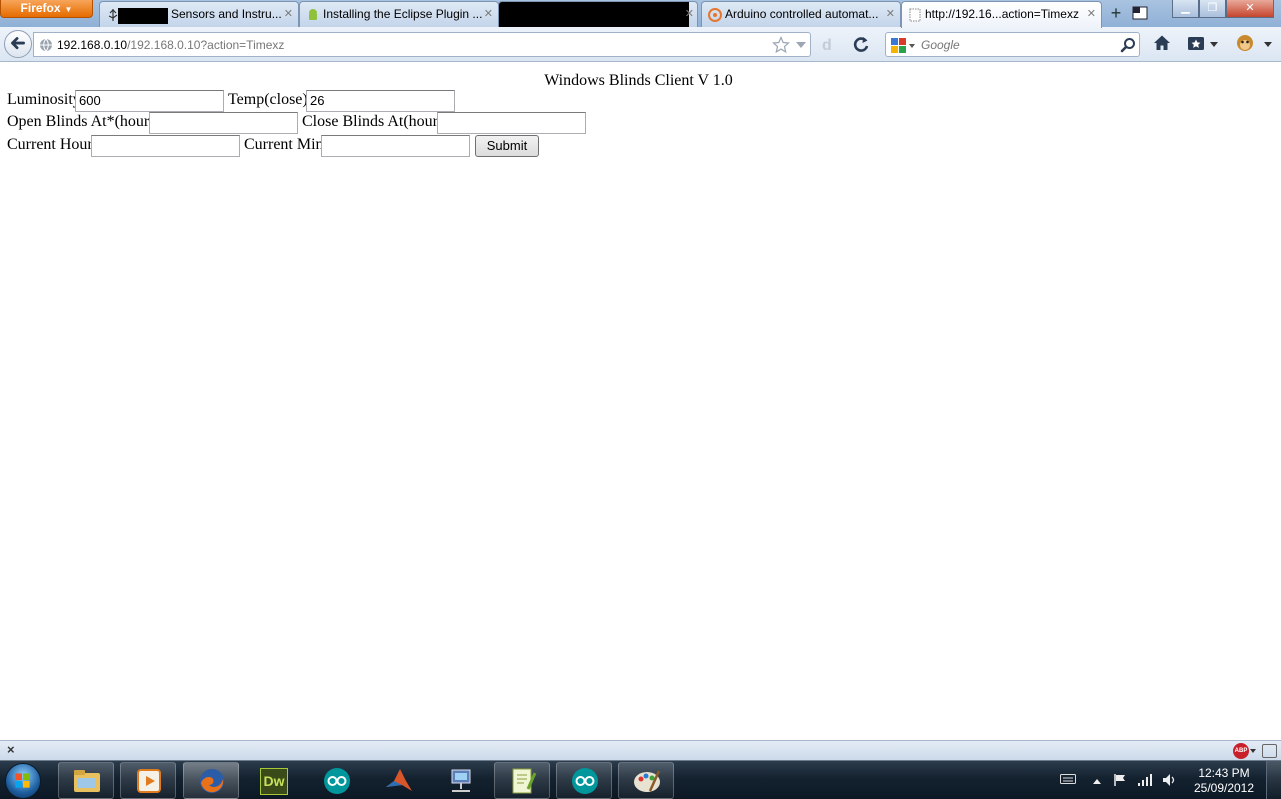 Image resolution: width=1281 pixels, height=799 pixels. Describe the element at coordinates (638, 80) in the screenshot. I see `page-title: Windows Blinds Client V 1.0` at that location.